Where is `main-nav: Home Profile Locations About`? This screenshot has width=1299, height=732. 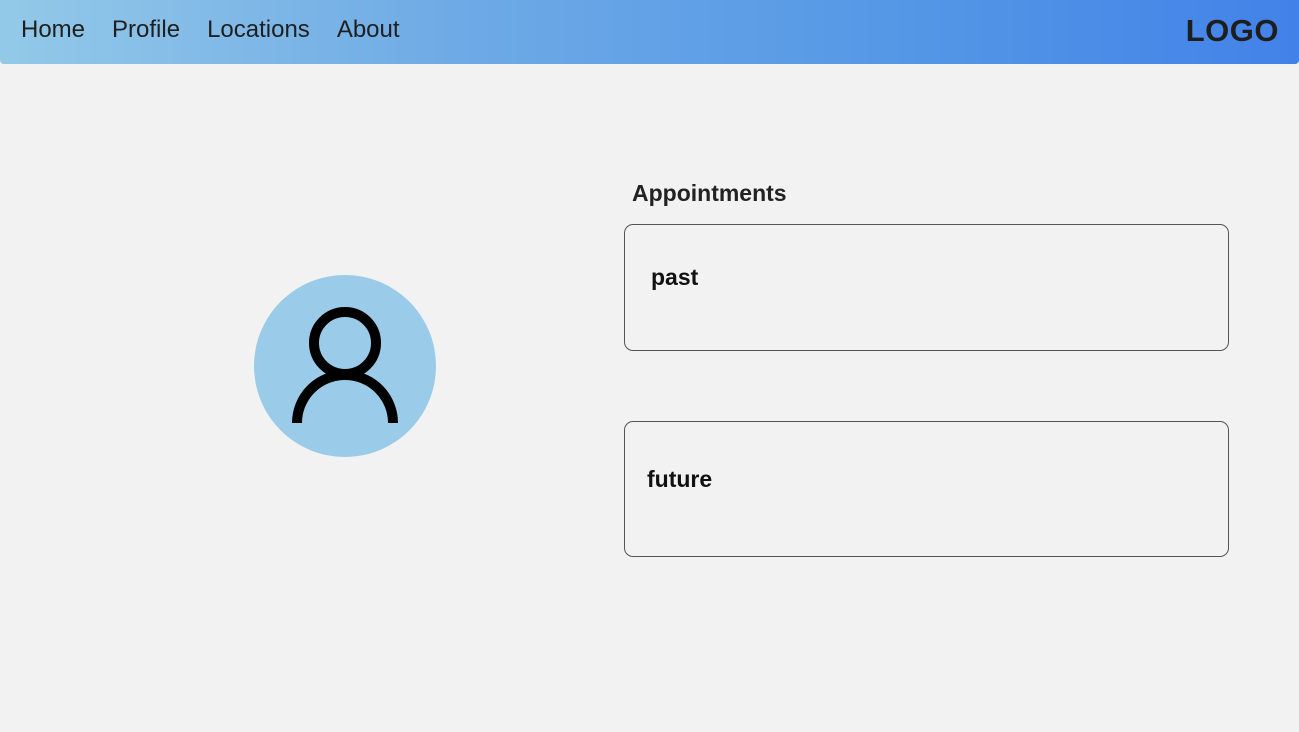
main-nav: Home Profile Locations About is located at coordinates (224, 30).